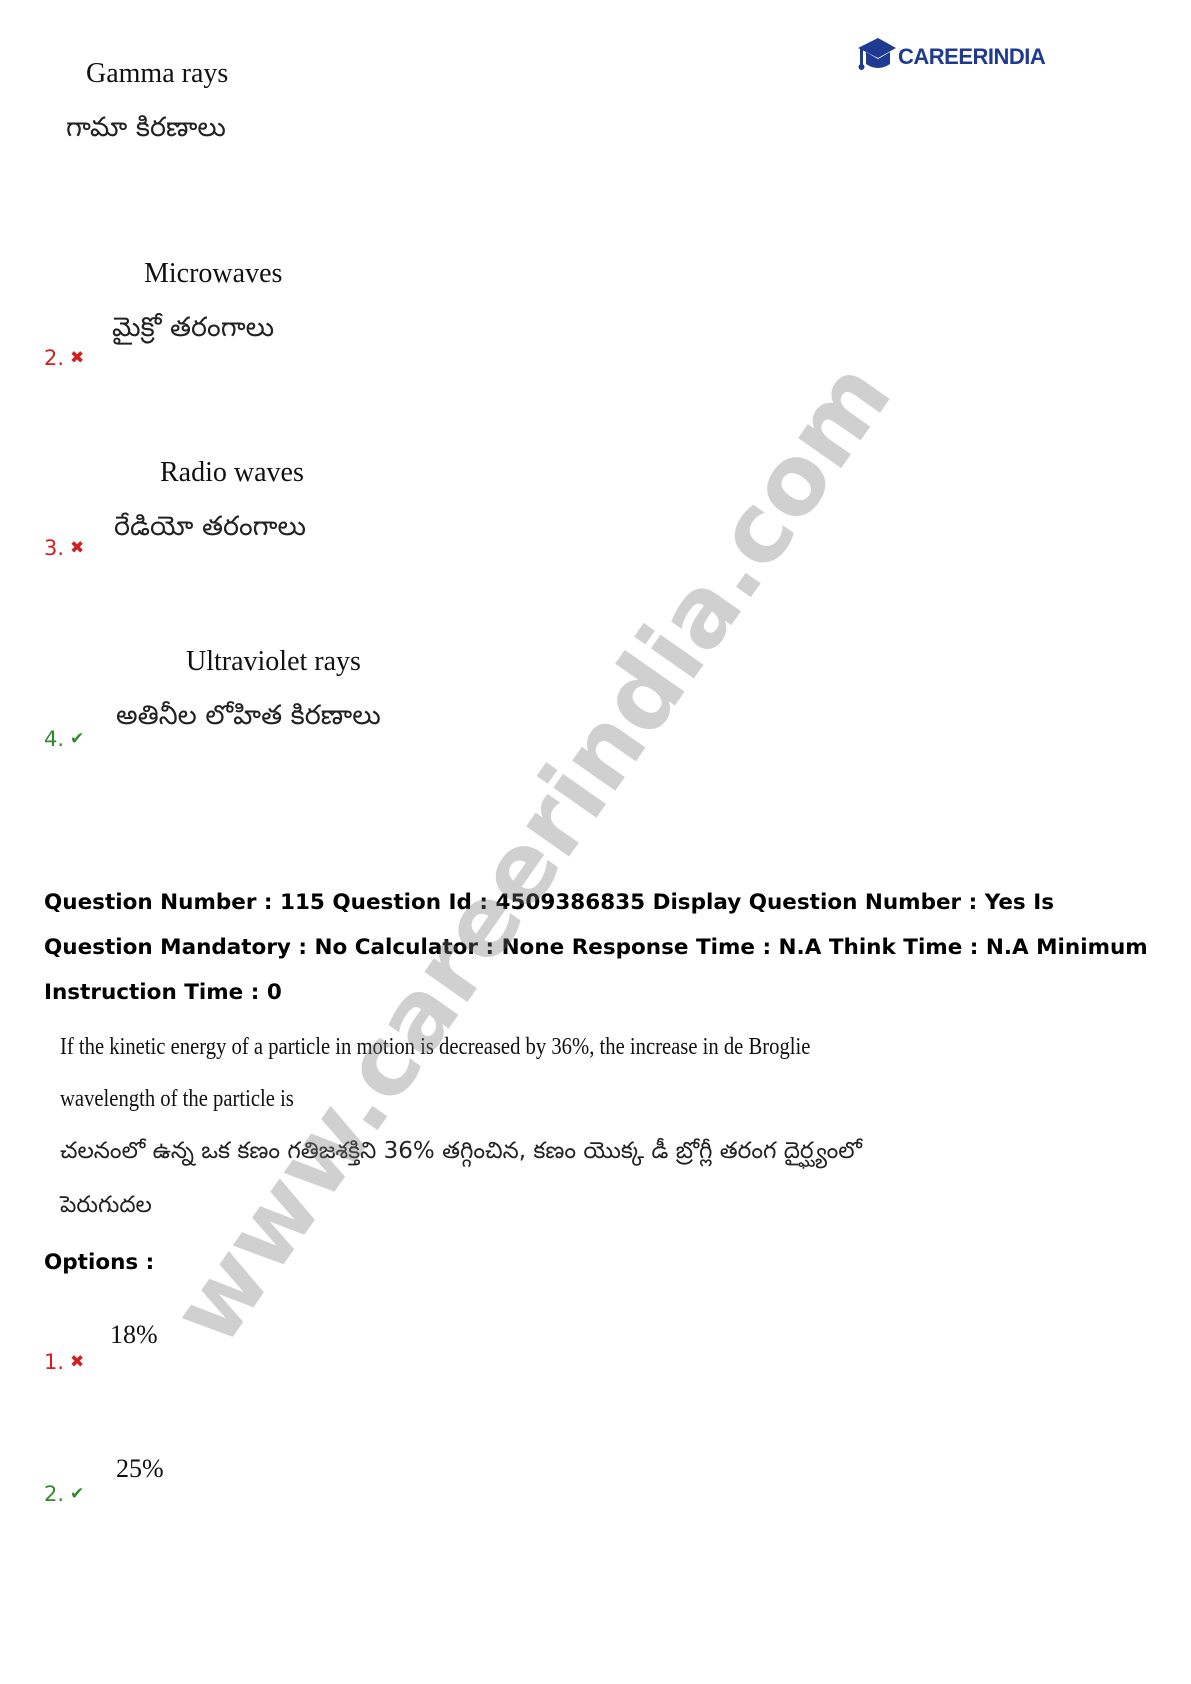 Image resolution: width=1191 pixels, height=1684 pixels. I want to click on question-telugu-line2: పెరుగుదల, so click(106, 1205).